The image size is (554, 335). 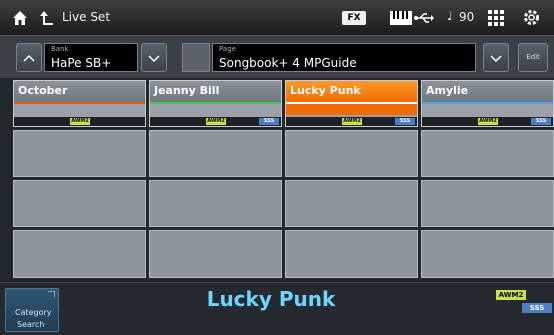 I want to click on slot-1: October AWM2, so click(x=79, y=103).